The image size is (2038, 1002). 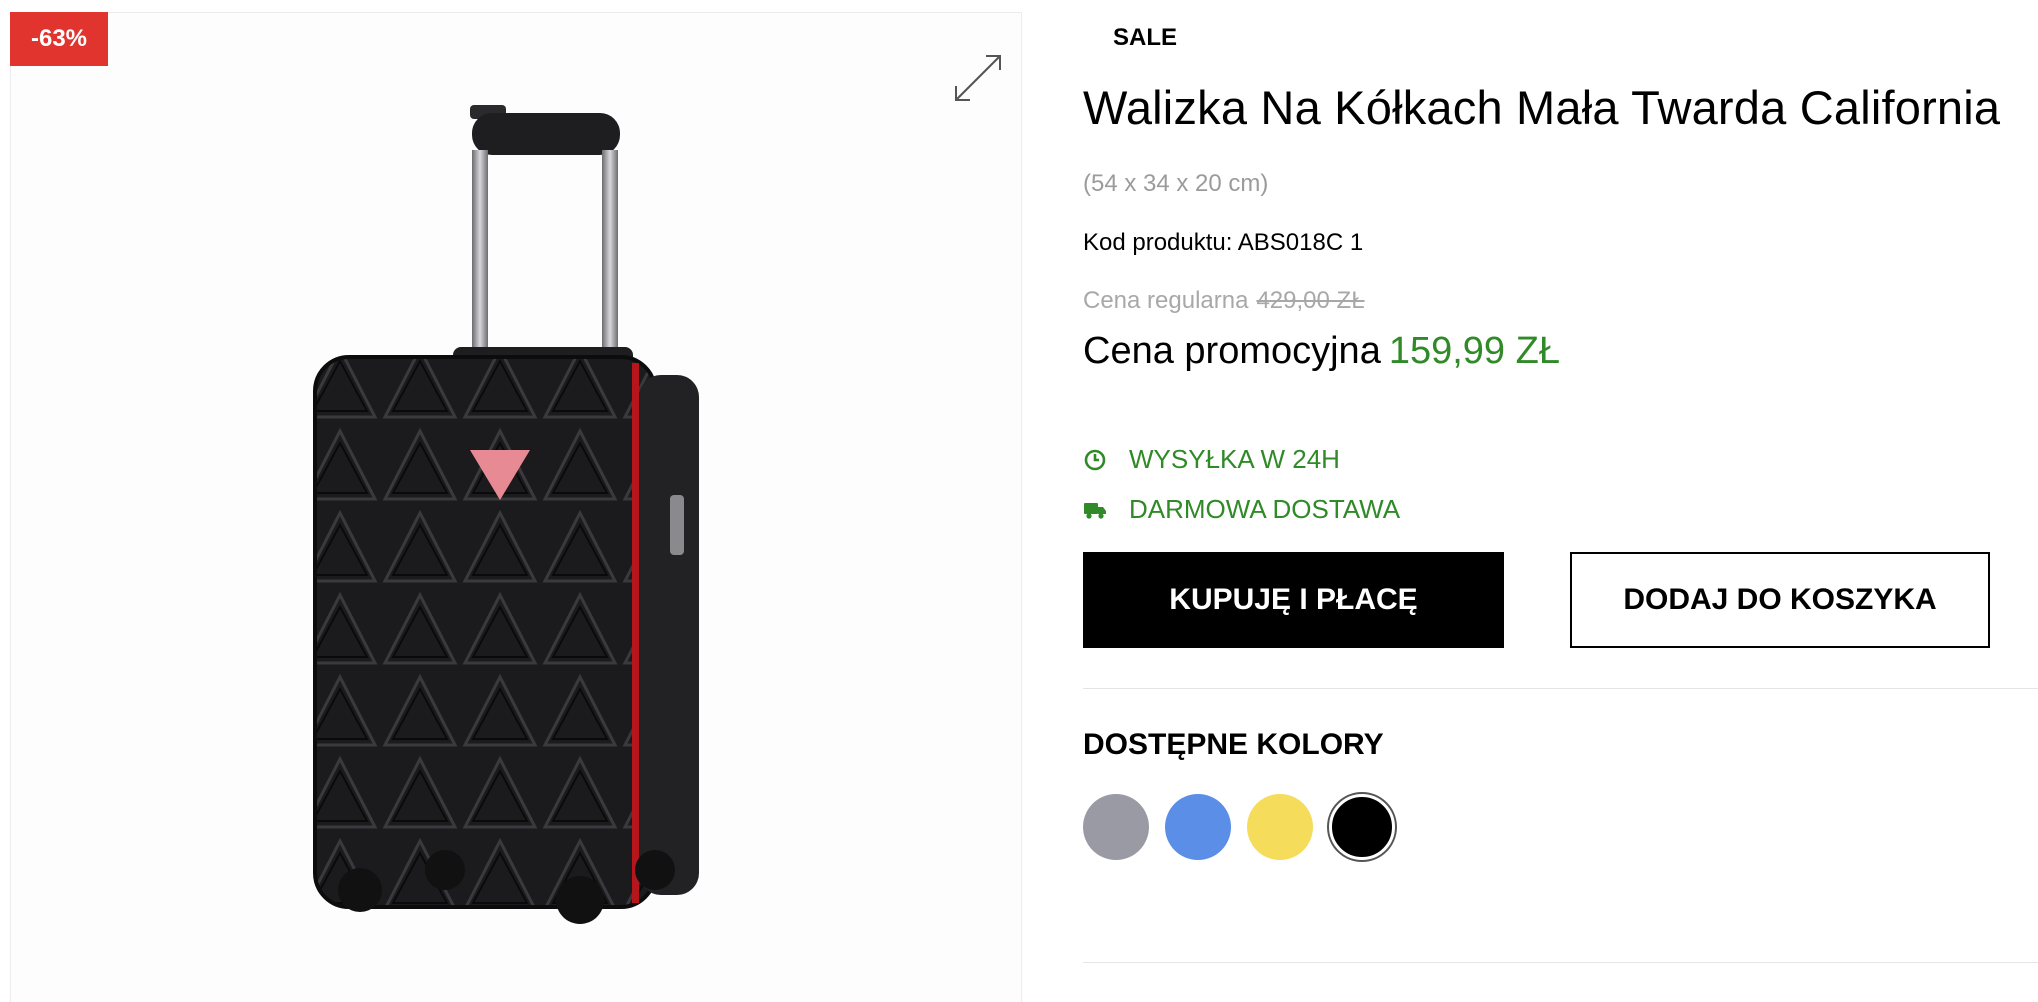 I want to click on feature-shipping-24h: WYSYŁKA W 24H, so click(x=1211, y=459).